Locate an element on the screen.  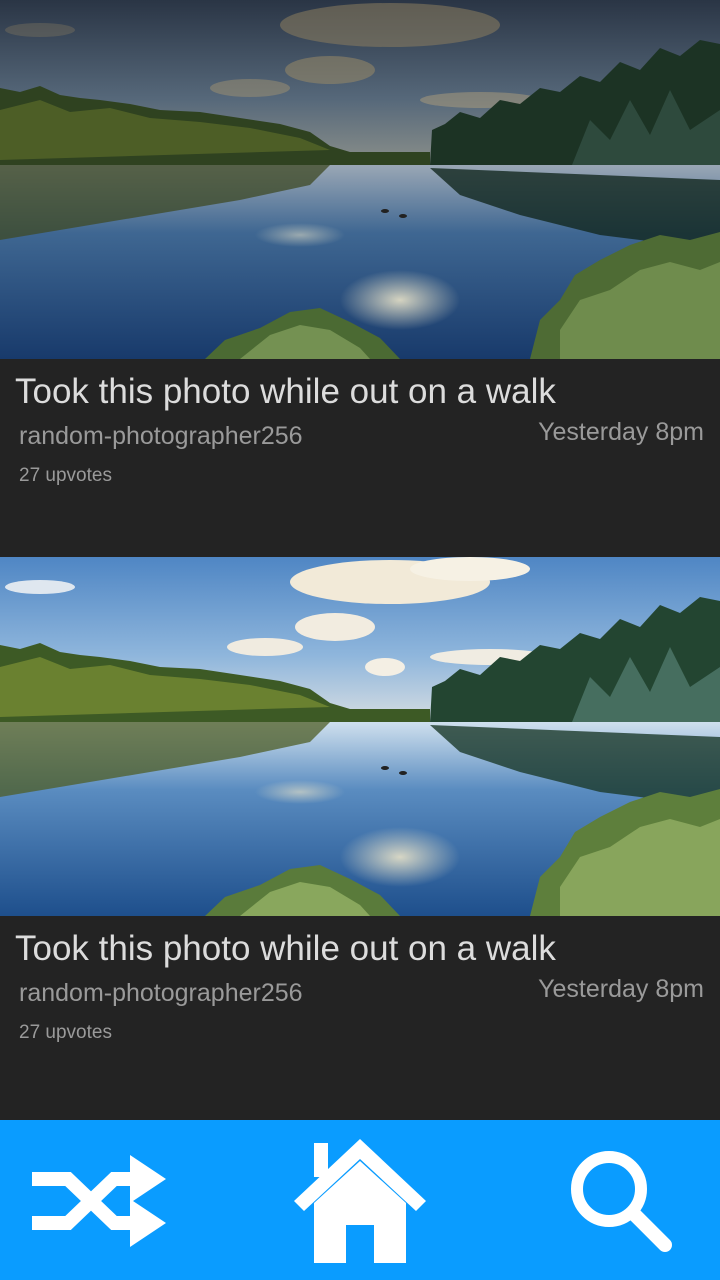
bottom-nav-bar is located at coordinates (360, 1200).